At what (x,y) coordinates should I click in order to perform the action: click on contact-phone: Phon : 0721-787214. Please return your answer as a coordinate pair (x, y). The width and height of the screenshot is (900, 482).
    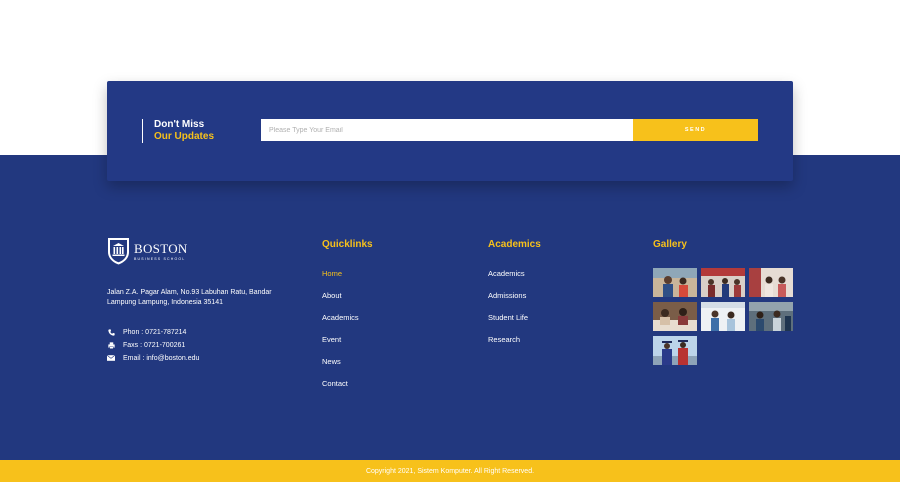
    Looking at the image, I should click on (146, 332).